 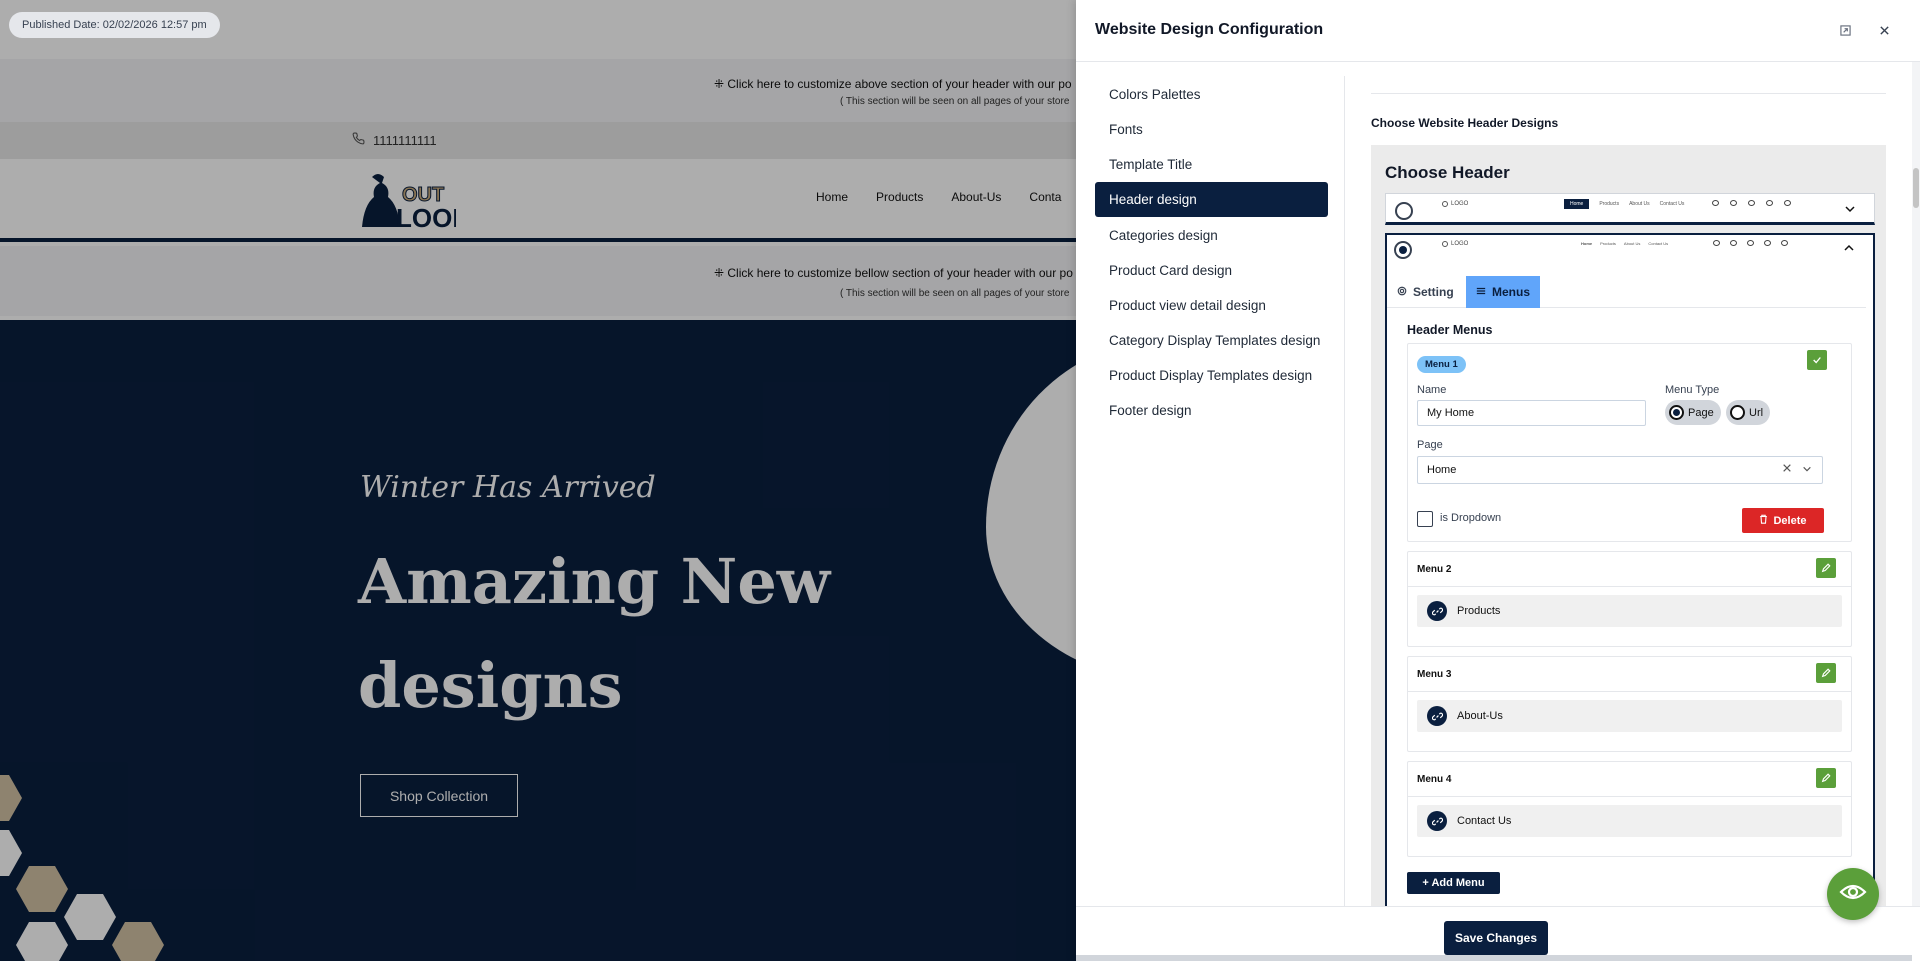 I want to click on nav-categories-design: Categories design, so click(x=1211, y=235).